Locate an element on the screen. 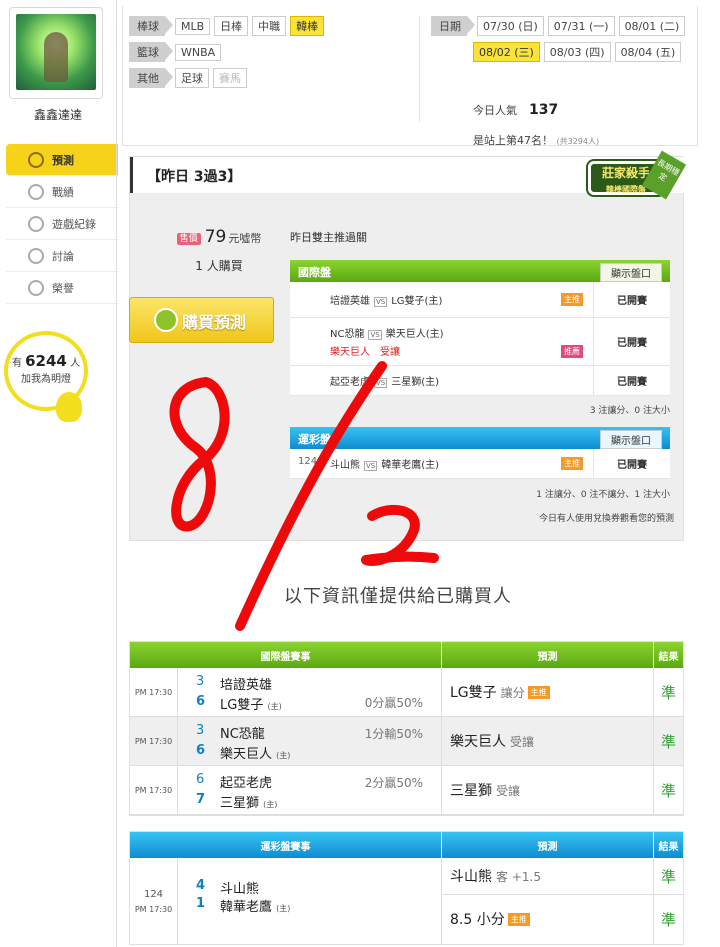 The width and height of the screenshot is (720, 947). avatar is located at coordinates (56, 52).